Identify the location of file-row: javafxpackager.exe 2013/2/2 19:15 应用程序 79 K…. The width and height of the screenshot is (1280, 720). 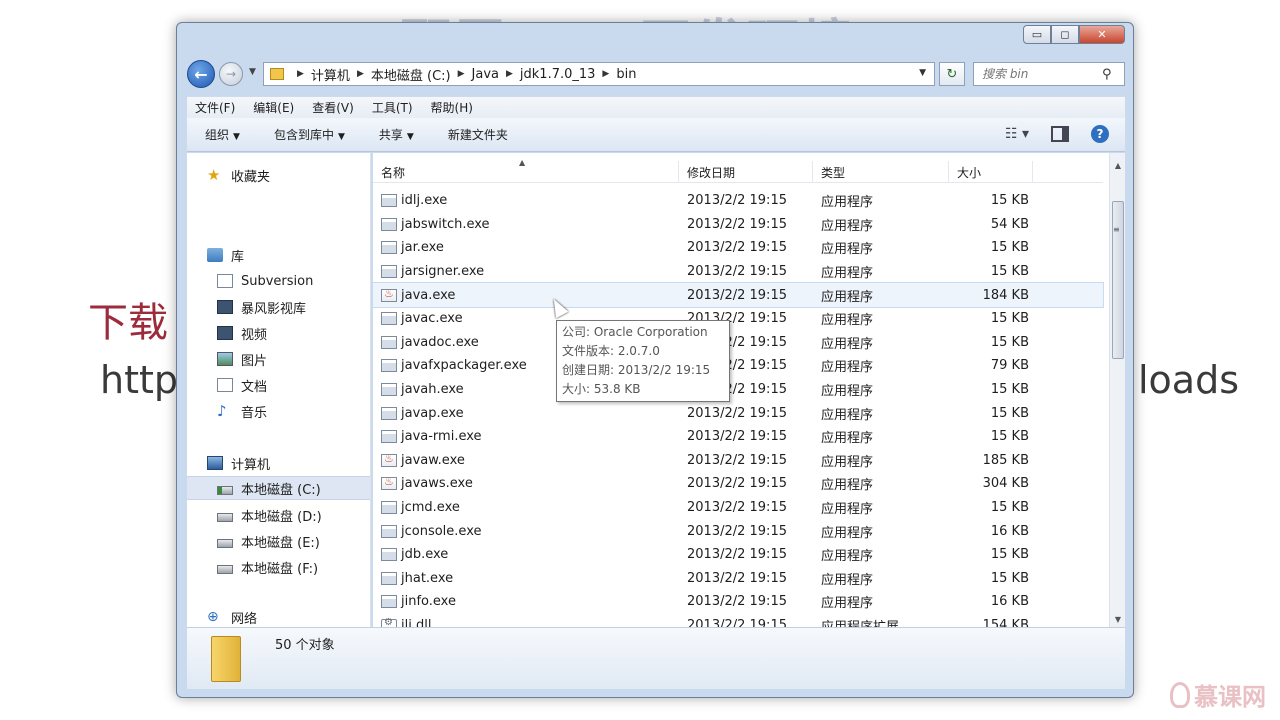
(738, 366).